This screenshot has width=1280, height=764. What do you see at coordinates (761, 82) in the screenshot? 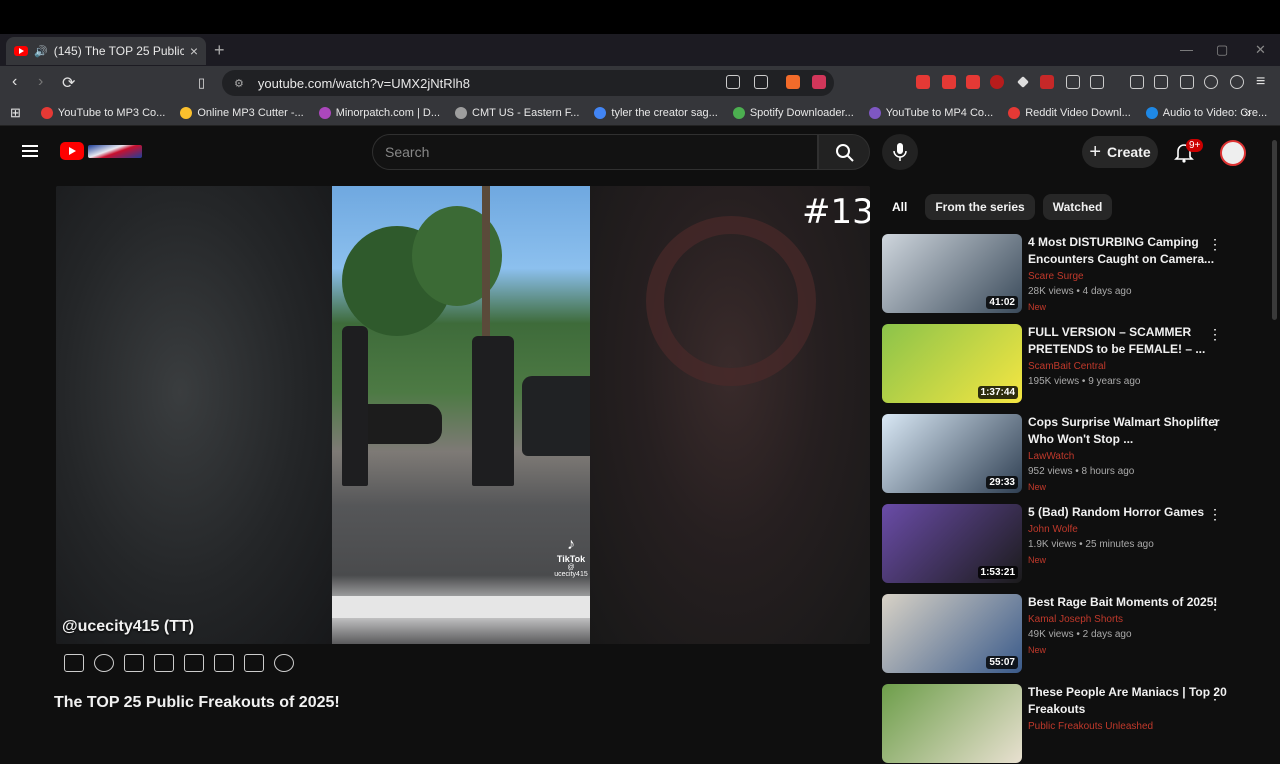
I see `share-icon` at bounding box center [761, 82].